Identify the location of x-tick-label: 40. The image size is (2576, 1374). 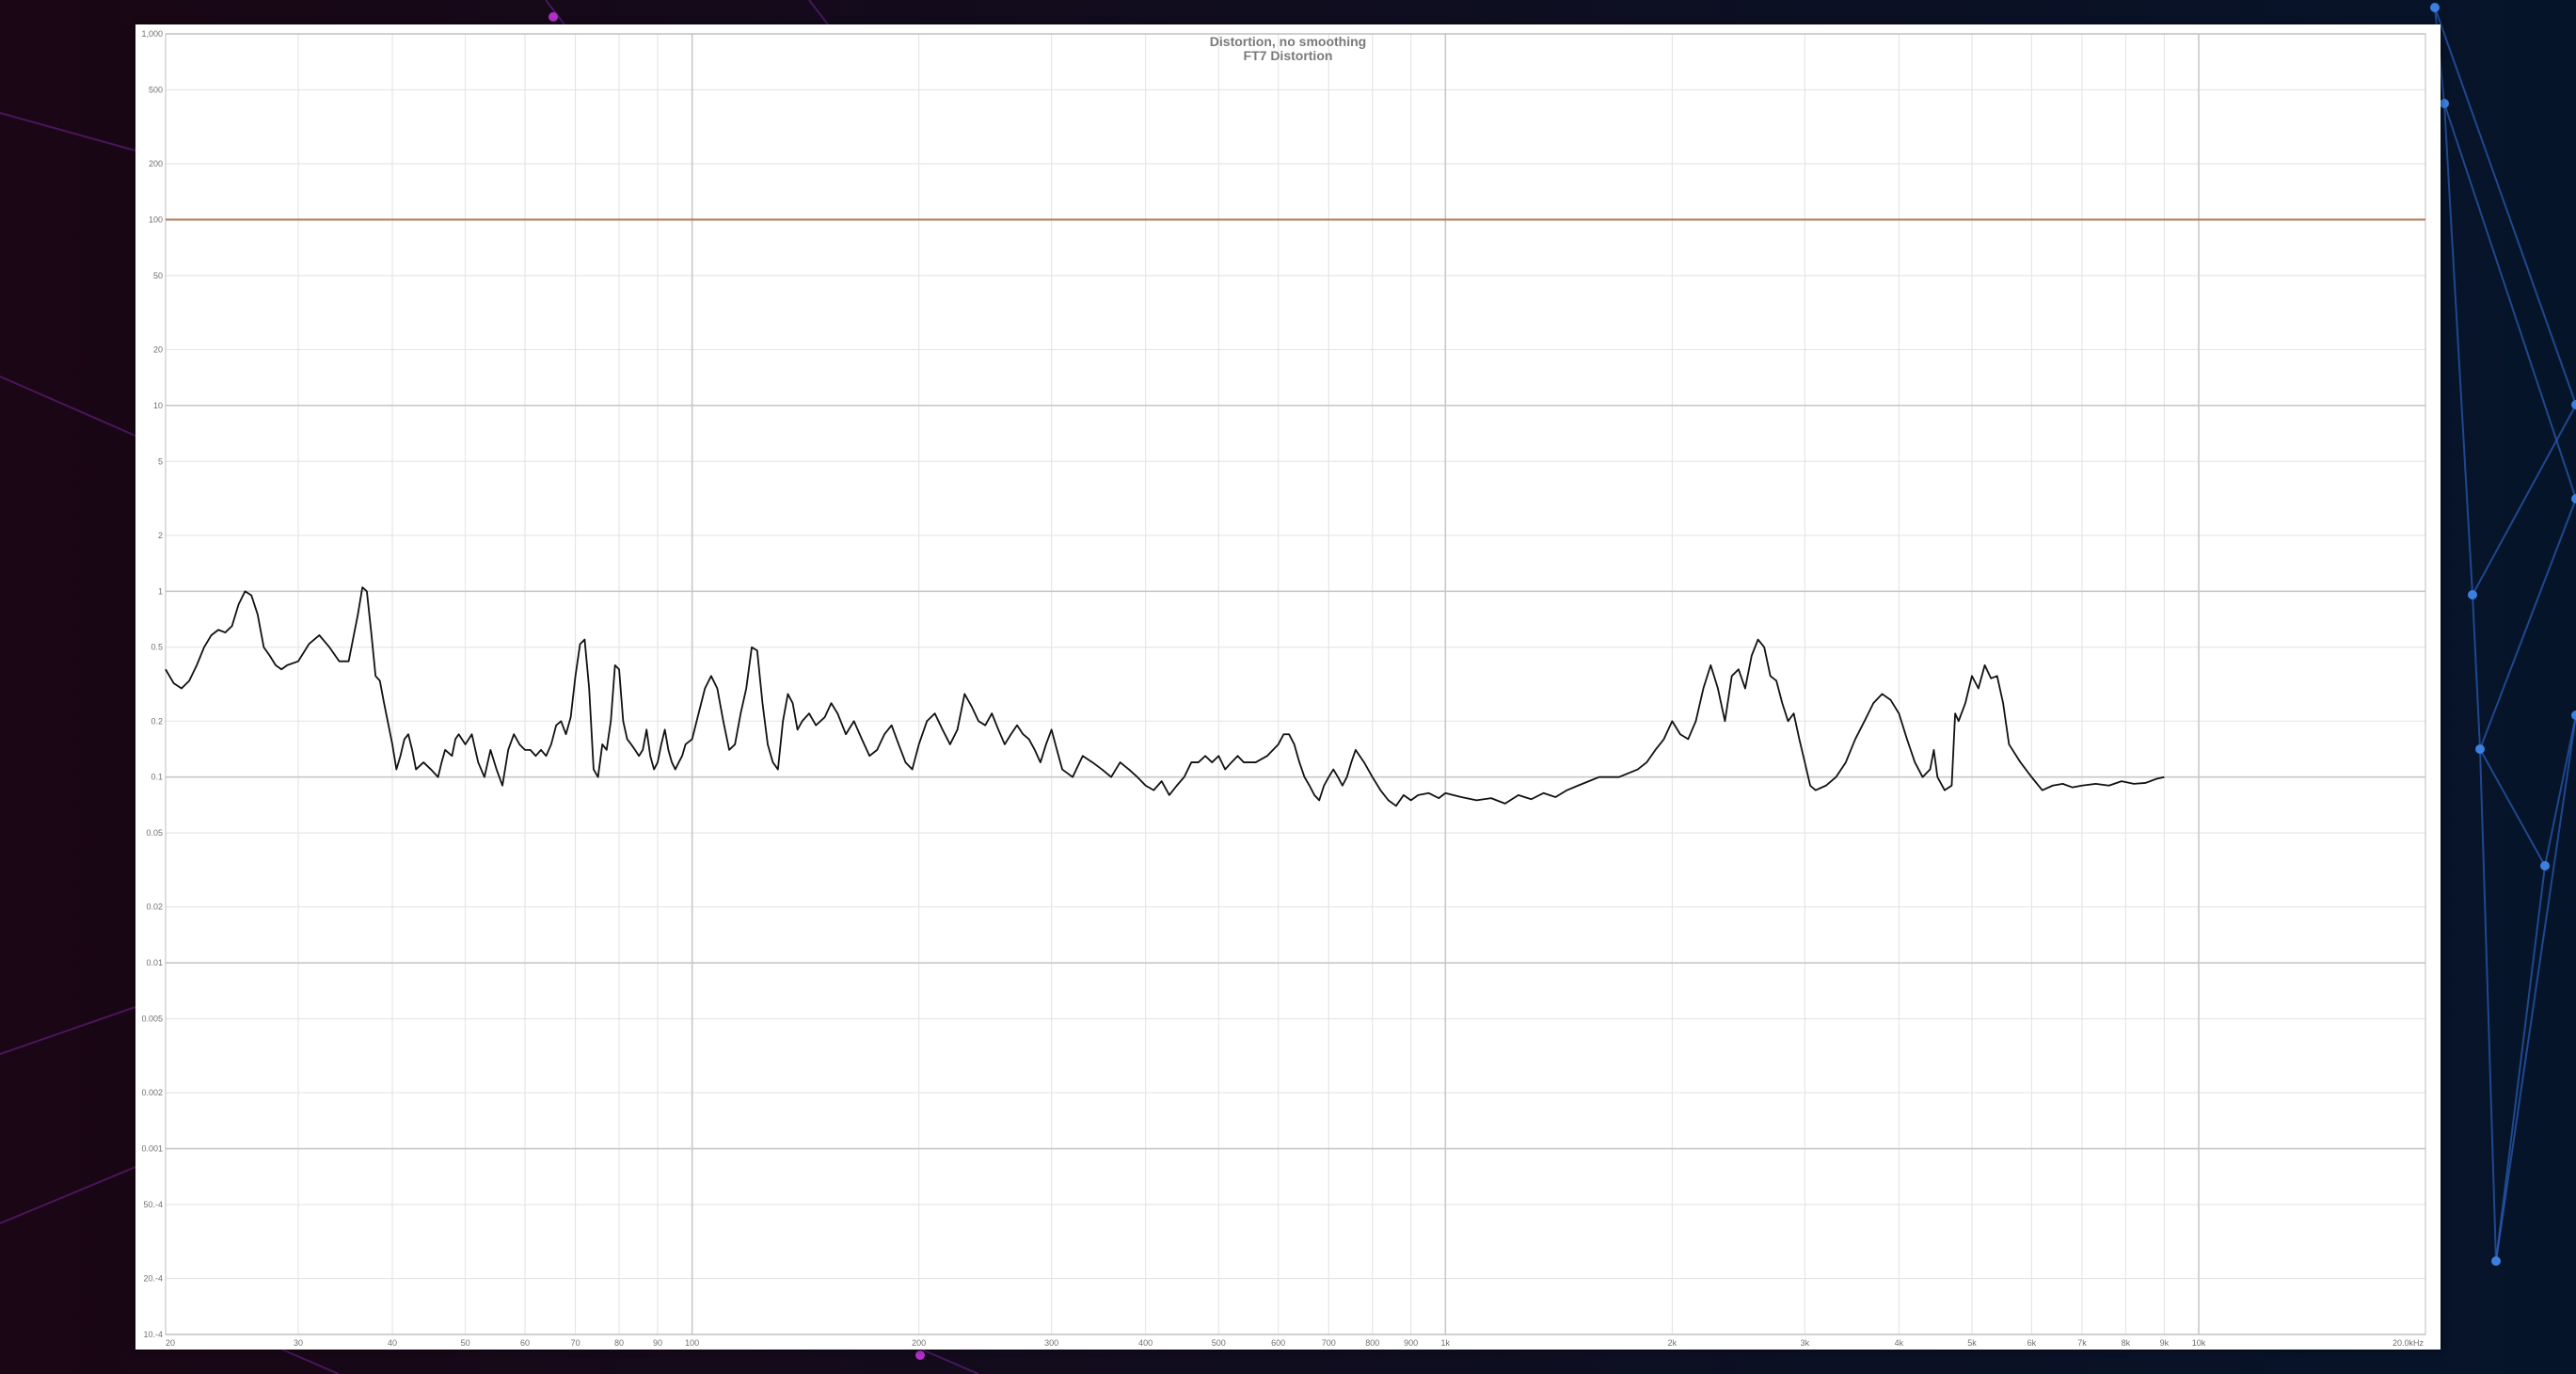
(393, 1343).